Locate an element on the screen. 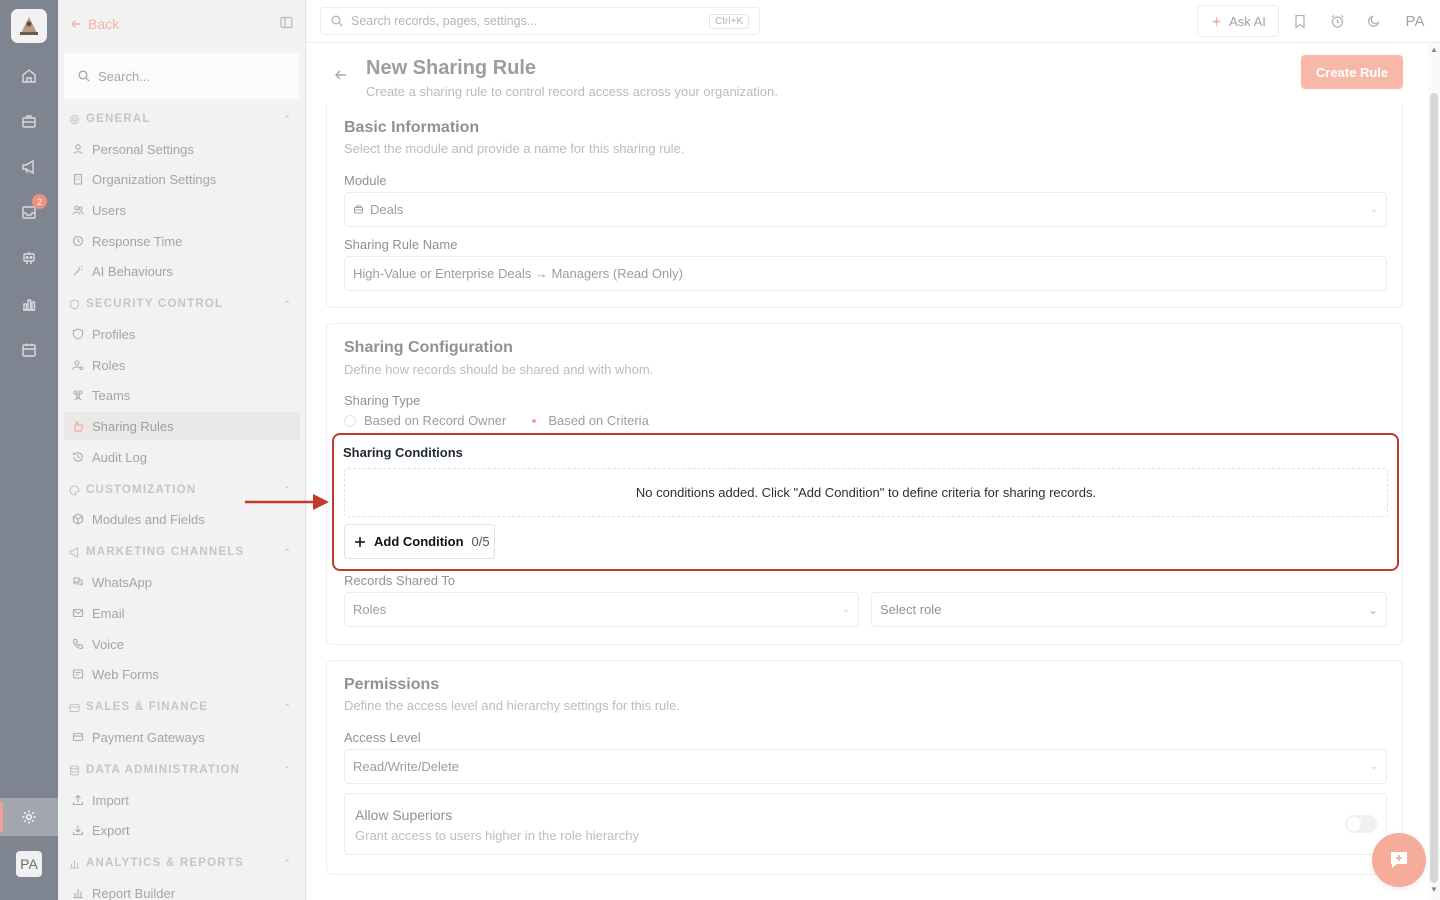  user-initials: PA is located at coordinates (1415, 21).